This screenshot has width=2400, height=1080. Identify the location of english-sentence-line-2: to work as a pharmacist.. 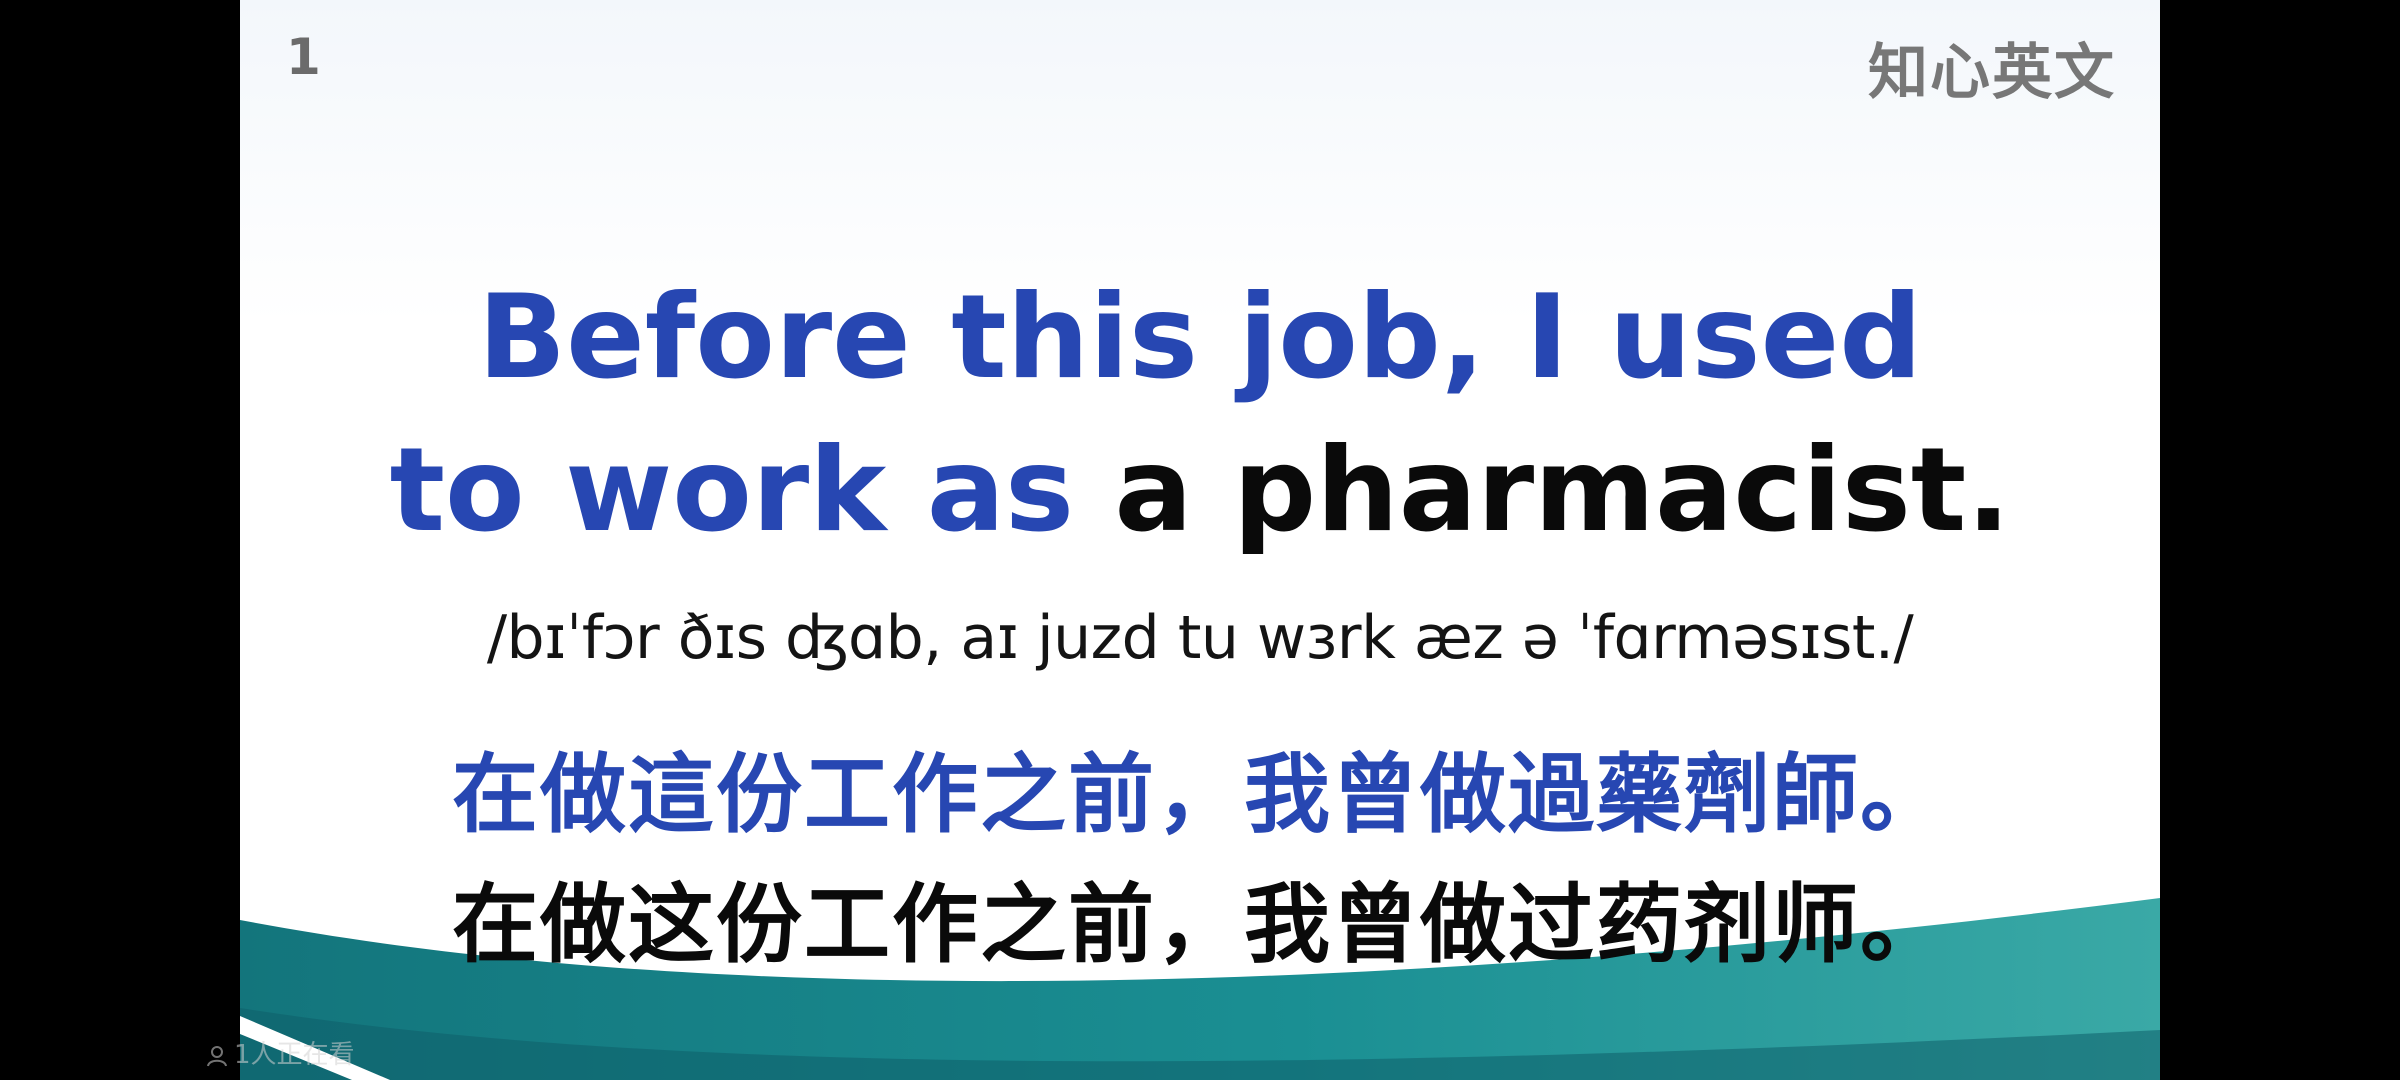
(1200, 491).